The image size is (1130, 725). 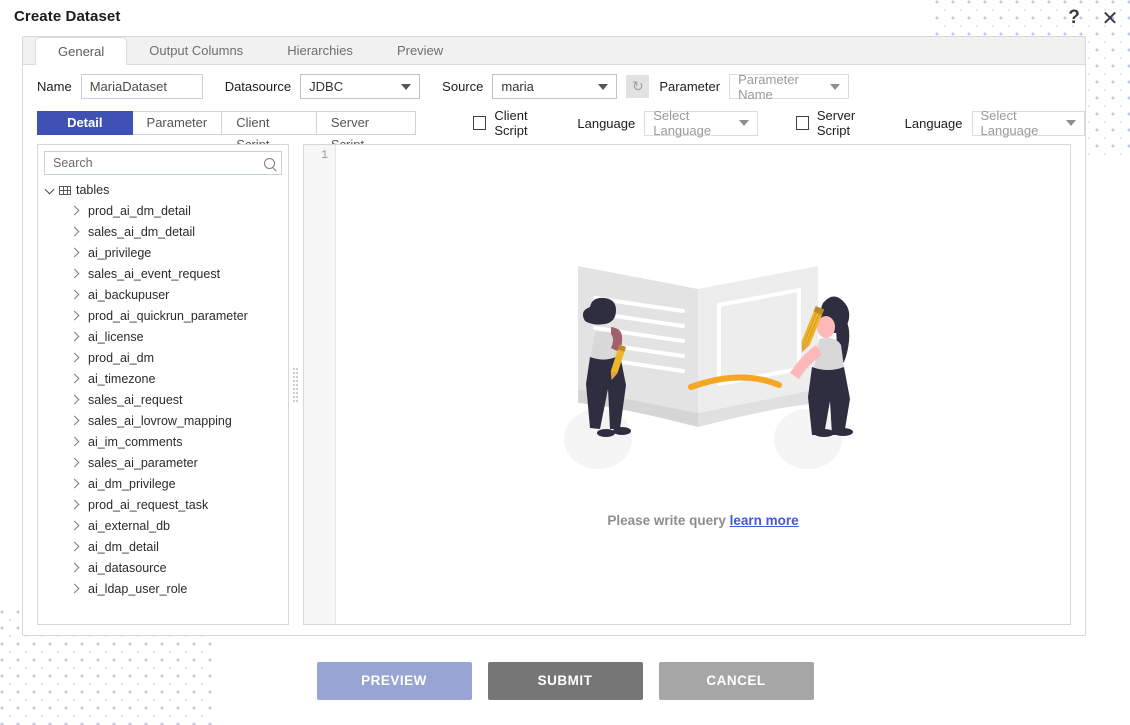 I want to click on server-script-checkbox-label: Server Script, so click(x=836, y=123).